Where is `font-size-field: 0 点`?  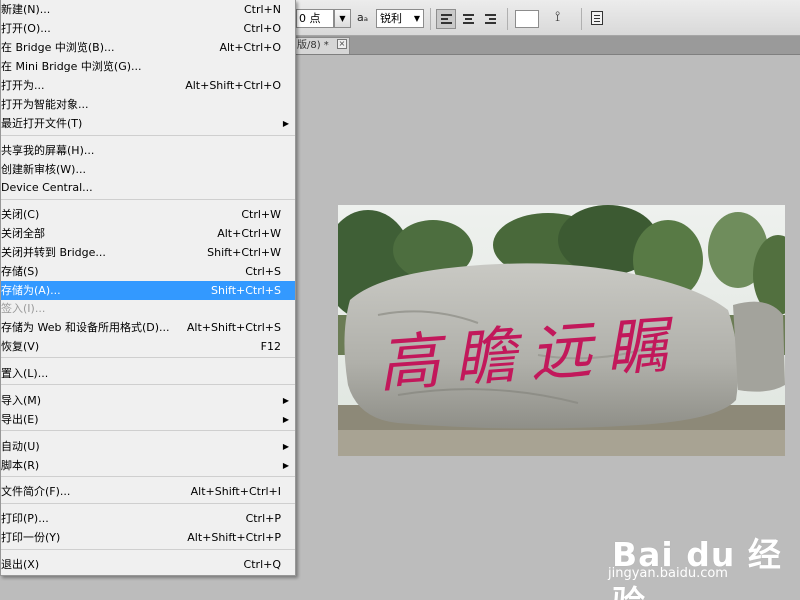
font-size-field: 0 点 is located at coordinates (315, 18).